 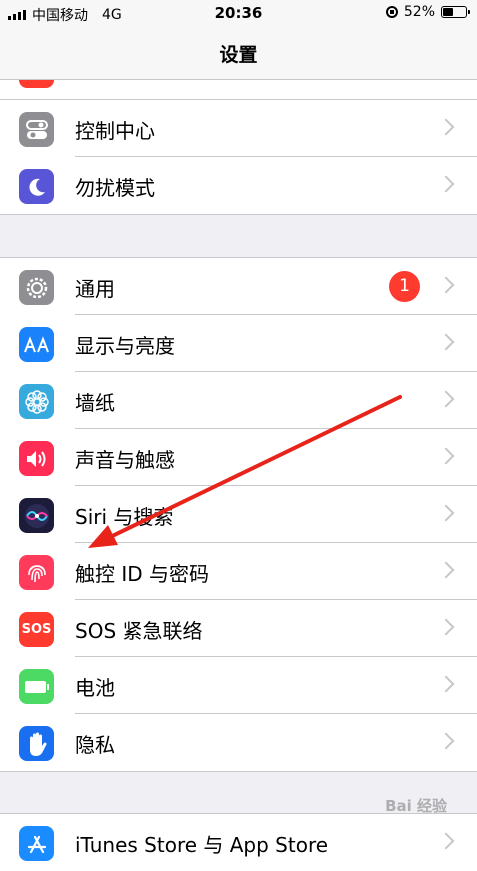 What do you see at coordinates (238, 400) in the screenshot?
I see `settings-row-wallpaper: 墙纸` at bounding box center [238, 400].